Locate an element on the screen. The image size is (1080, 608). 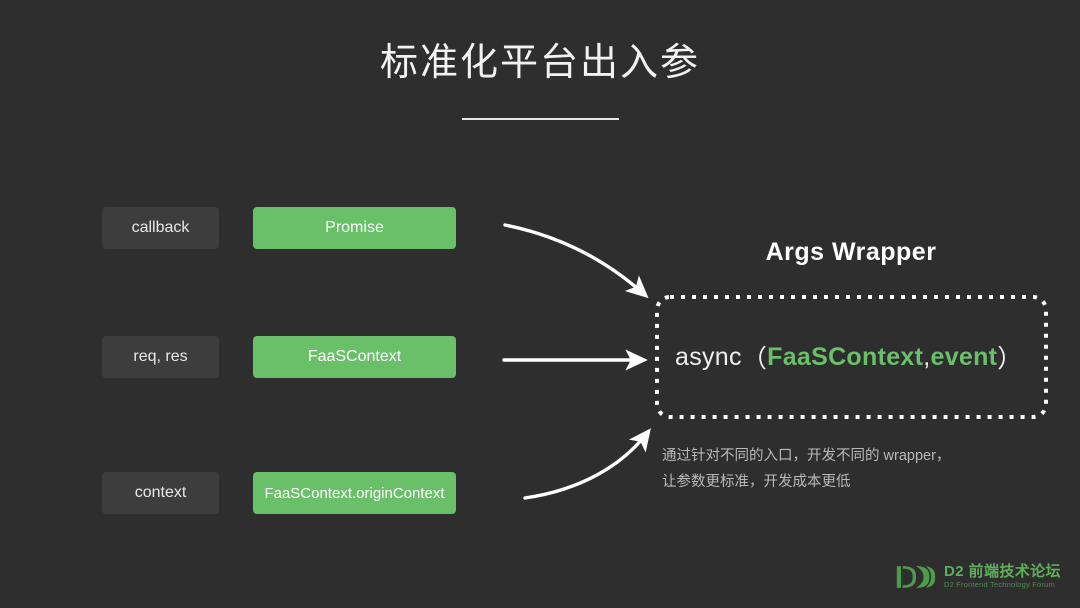
logo-title: D2 前端技术论坛 is located at coordinates (1002, 571).